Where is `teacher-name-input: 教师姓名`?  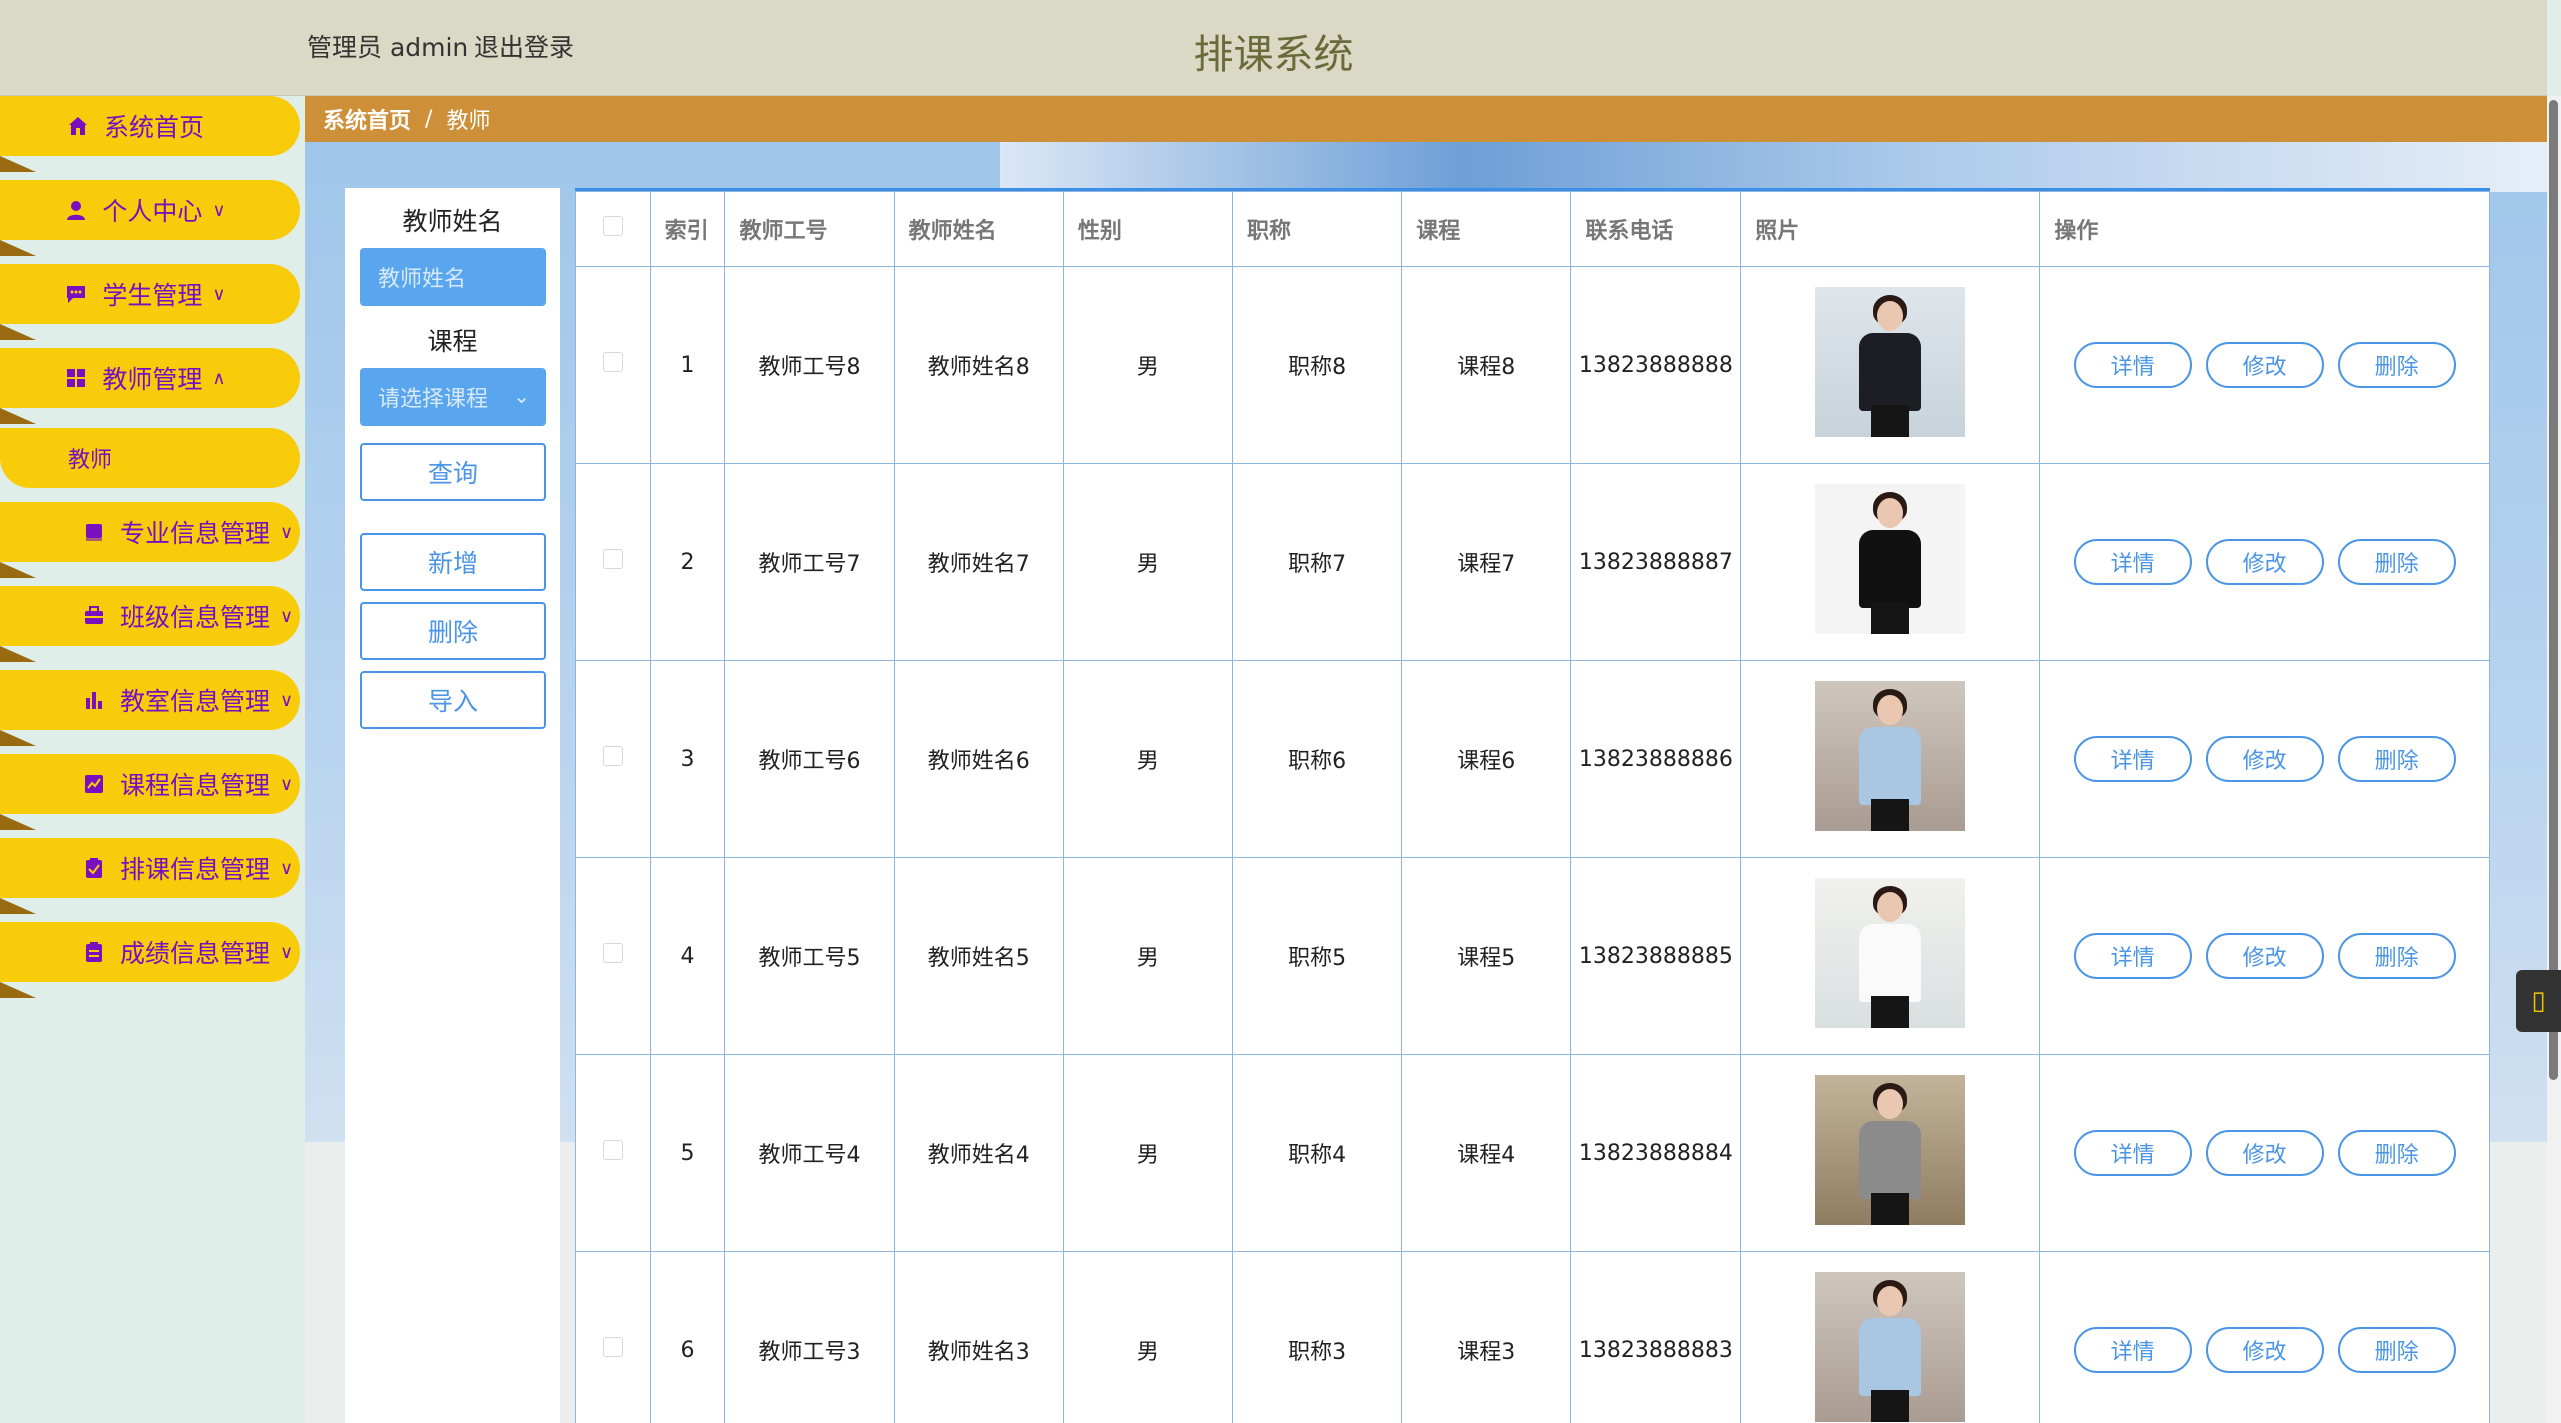
teacher-name-input: 教师姓名 is located at coordinates (453, 277).